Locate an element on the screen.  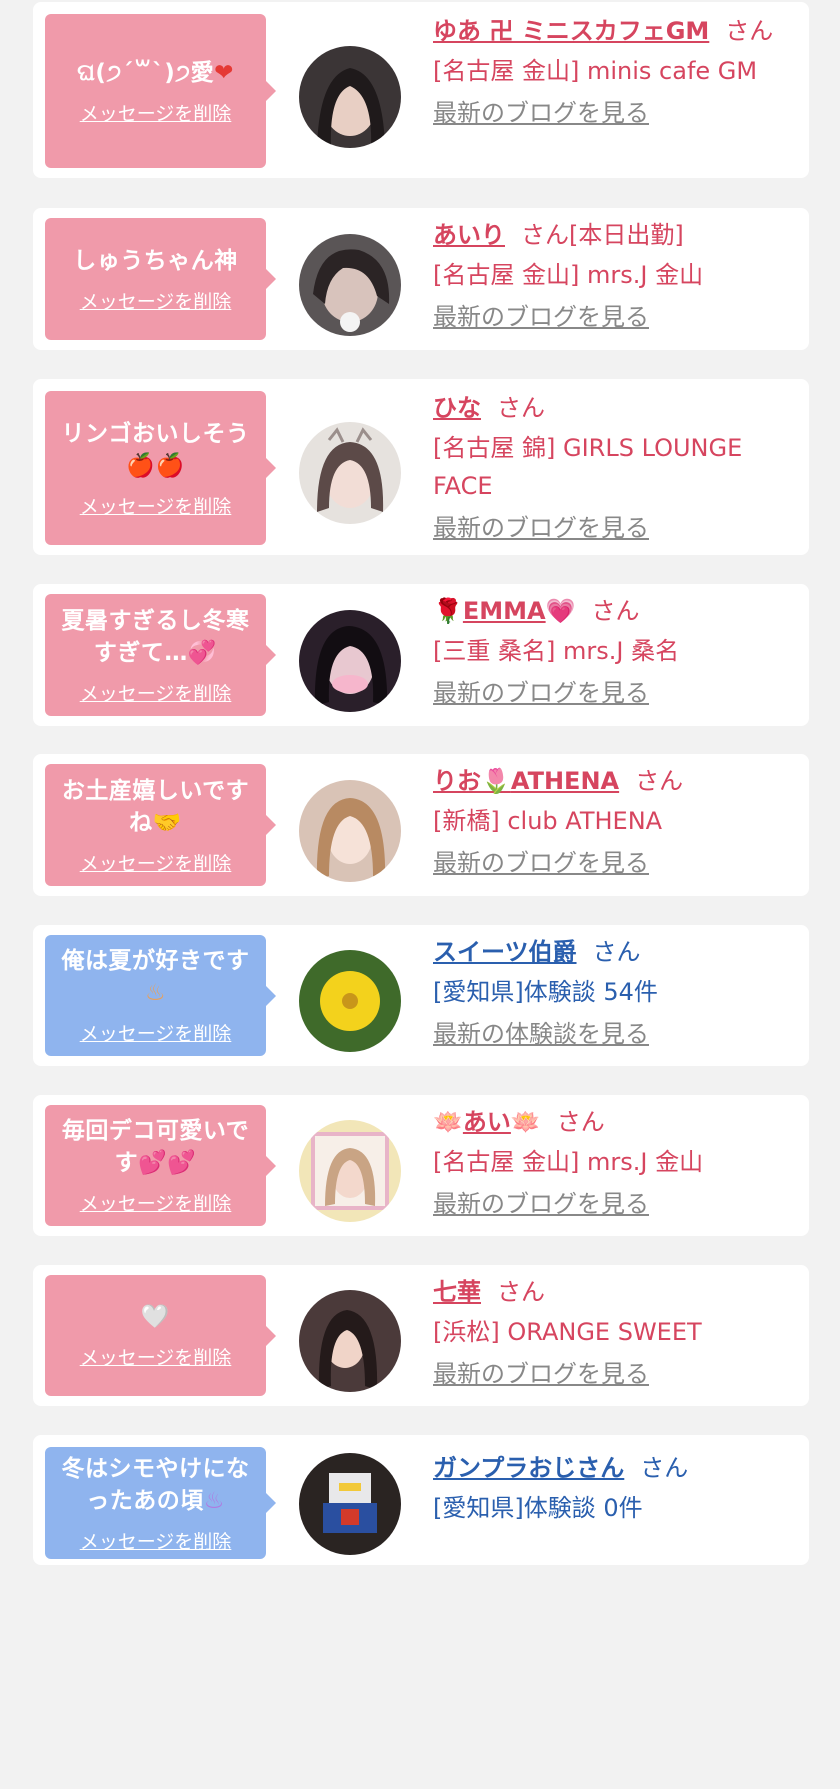
member-name-link: ガンプラおじさん is located at coordinates (528, 1468).